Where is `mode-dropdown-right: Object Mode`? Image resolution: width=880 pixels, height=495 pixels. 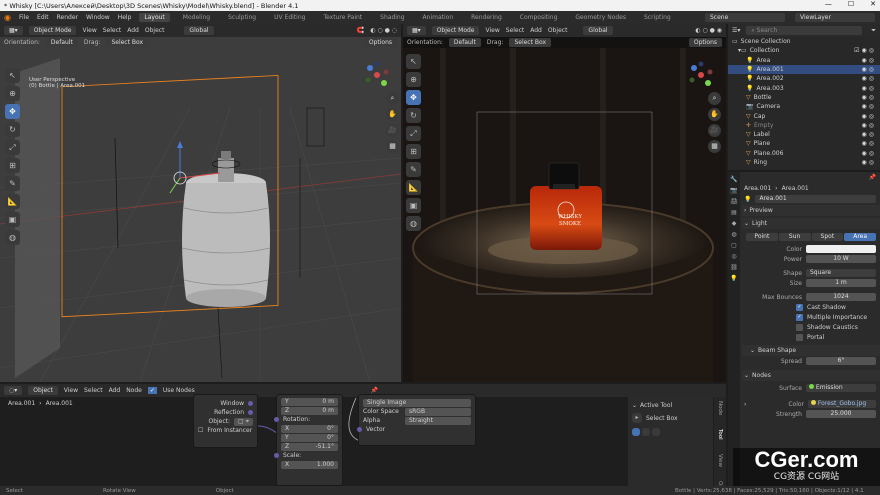
mode-dropdown-right: Object Mode is located at coordinates (455, 30).